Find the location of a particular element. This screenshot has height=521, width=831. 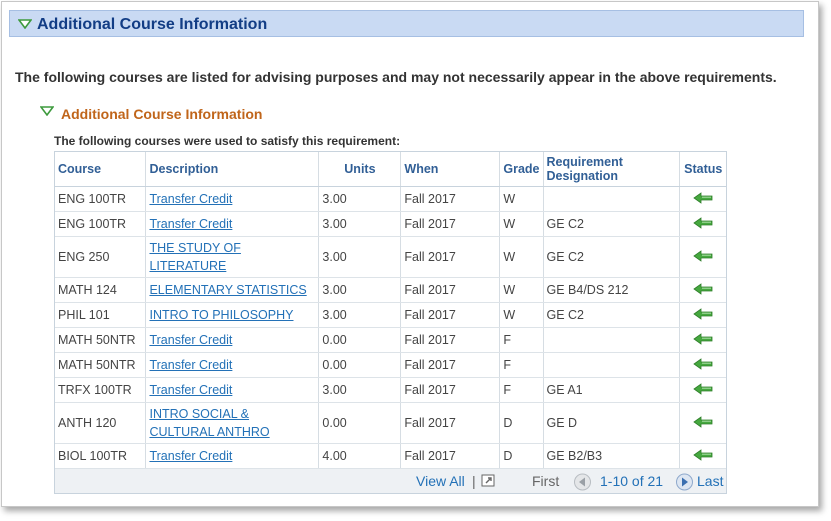

description-cell: INTRO TO PHILOSOPHY is located at coordinates (232, 315).